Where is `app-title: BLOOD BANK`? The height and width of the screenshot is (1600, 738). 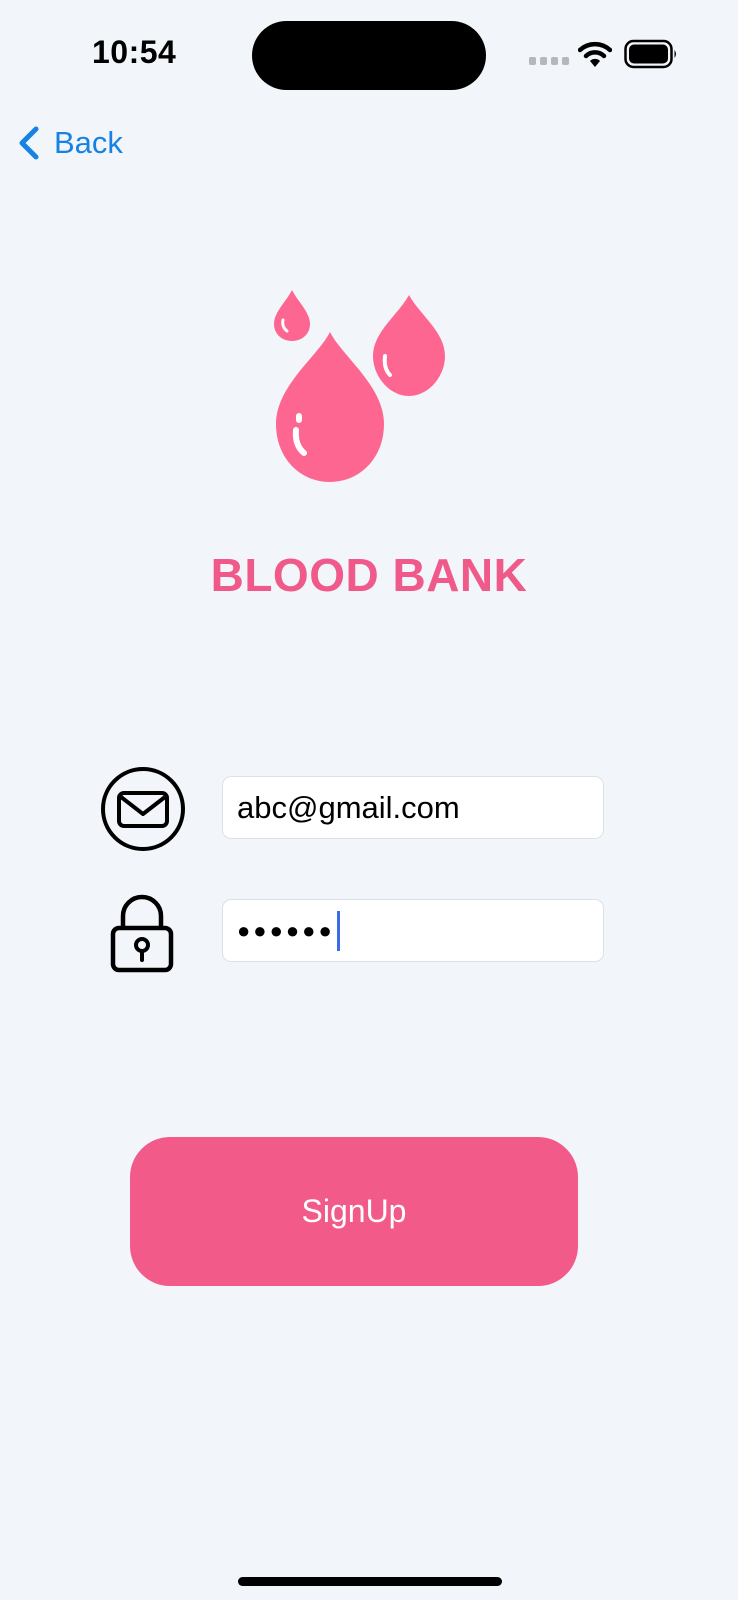
app-title: BLOOD BANK is located at coordinates (369, 575).